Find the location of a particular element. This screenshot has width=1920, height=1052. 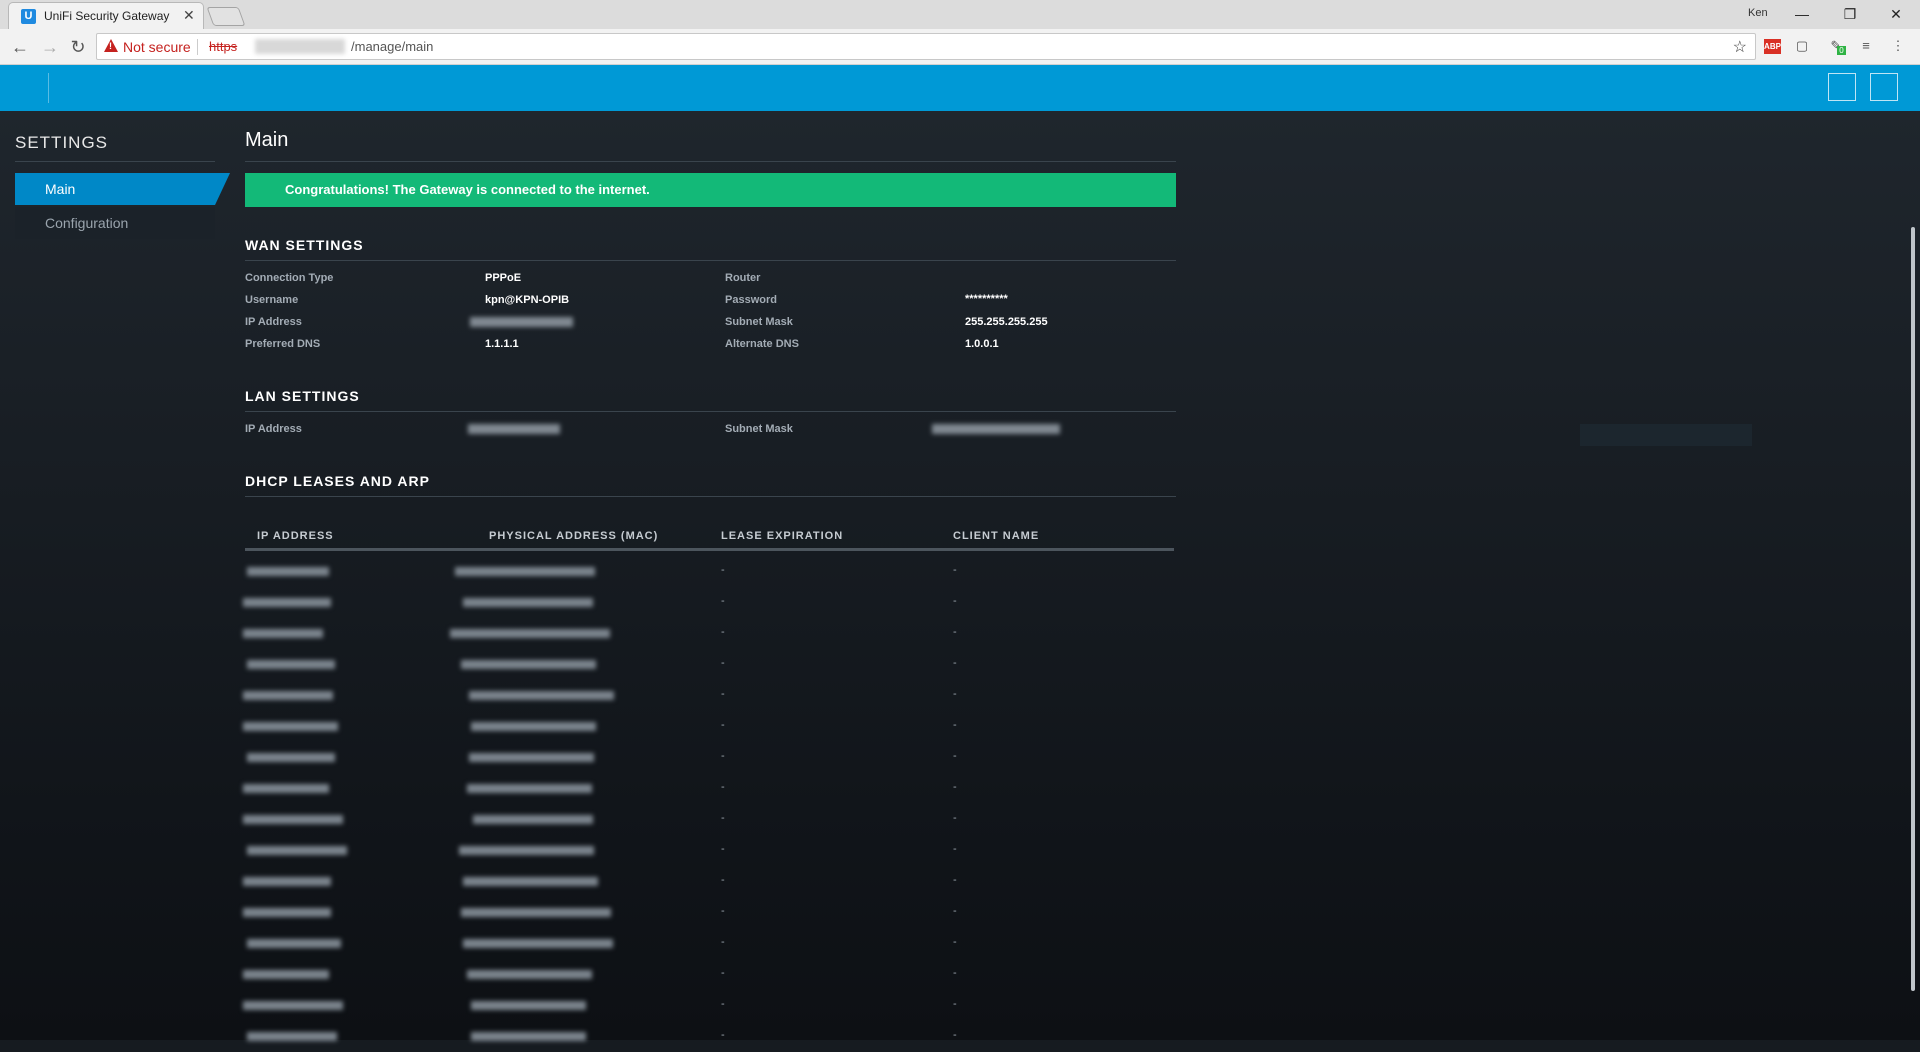

security-status: Not secure is located at coordinates (157, 47).